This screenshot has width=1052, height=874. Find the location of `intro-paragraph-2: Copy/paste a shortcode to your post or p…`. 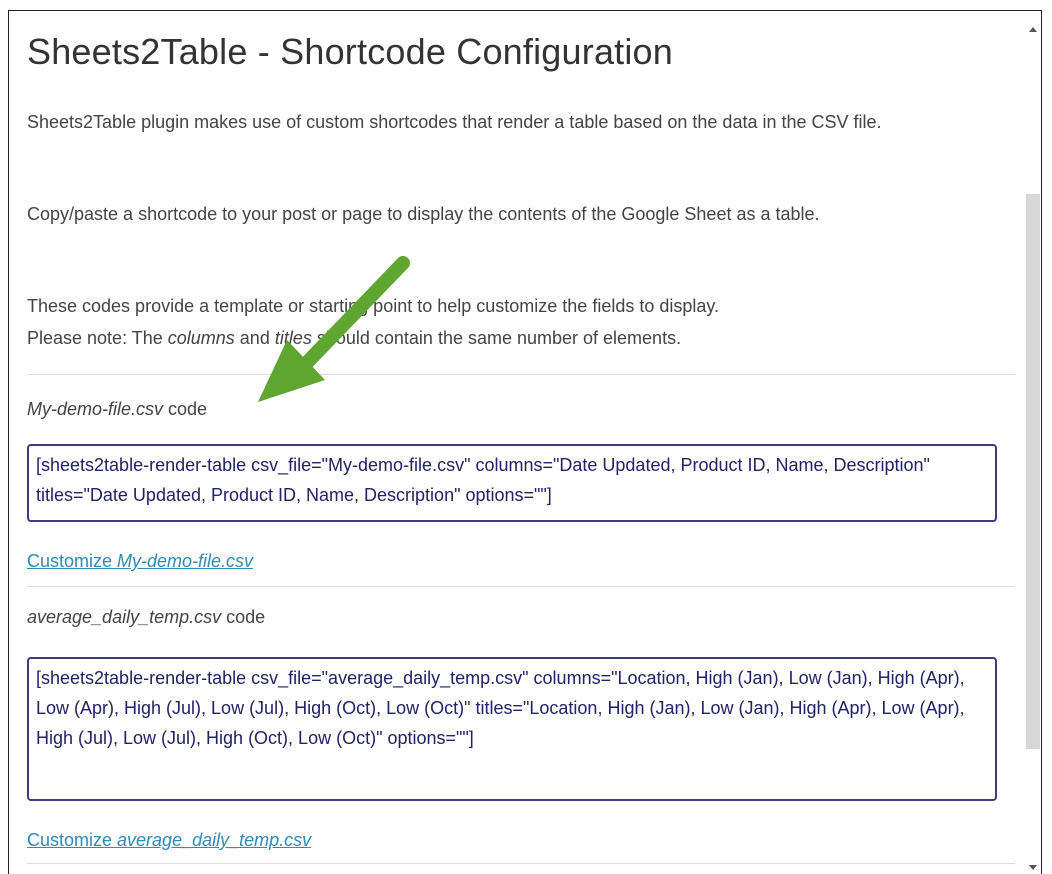

intro-paragraph-2: Copy/paste a shortcode to your post or p… is located at coordinates (423, 214).